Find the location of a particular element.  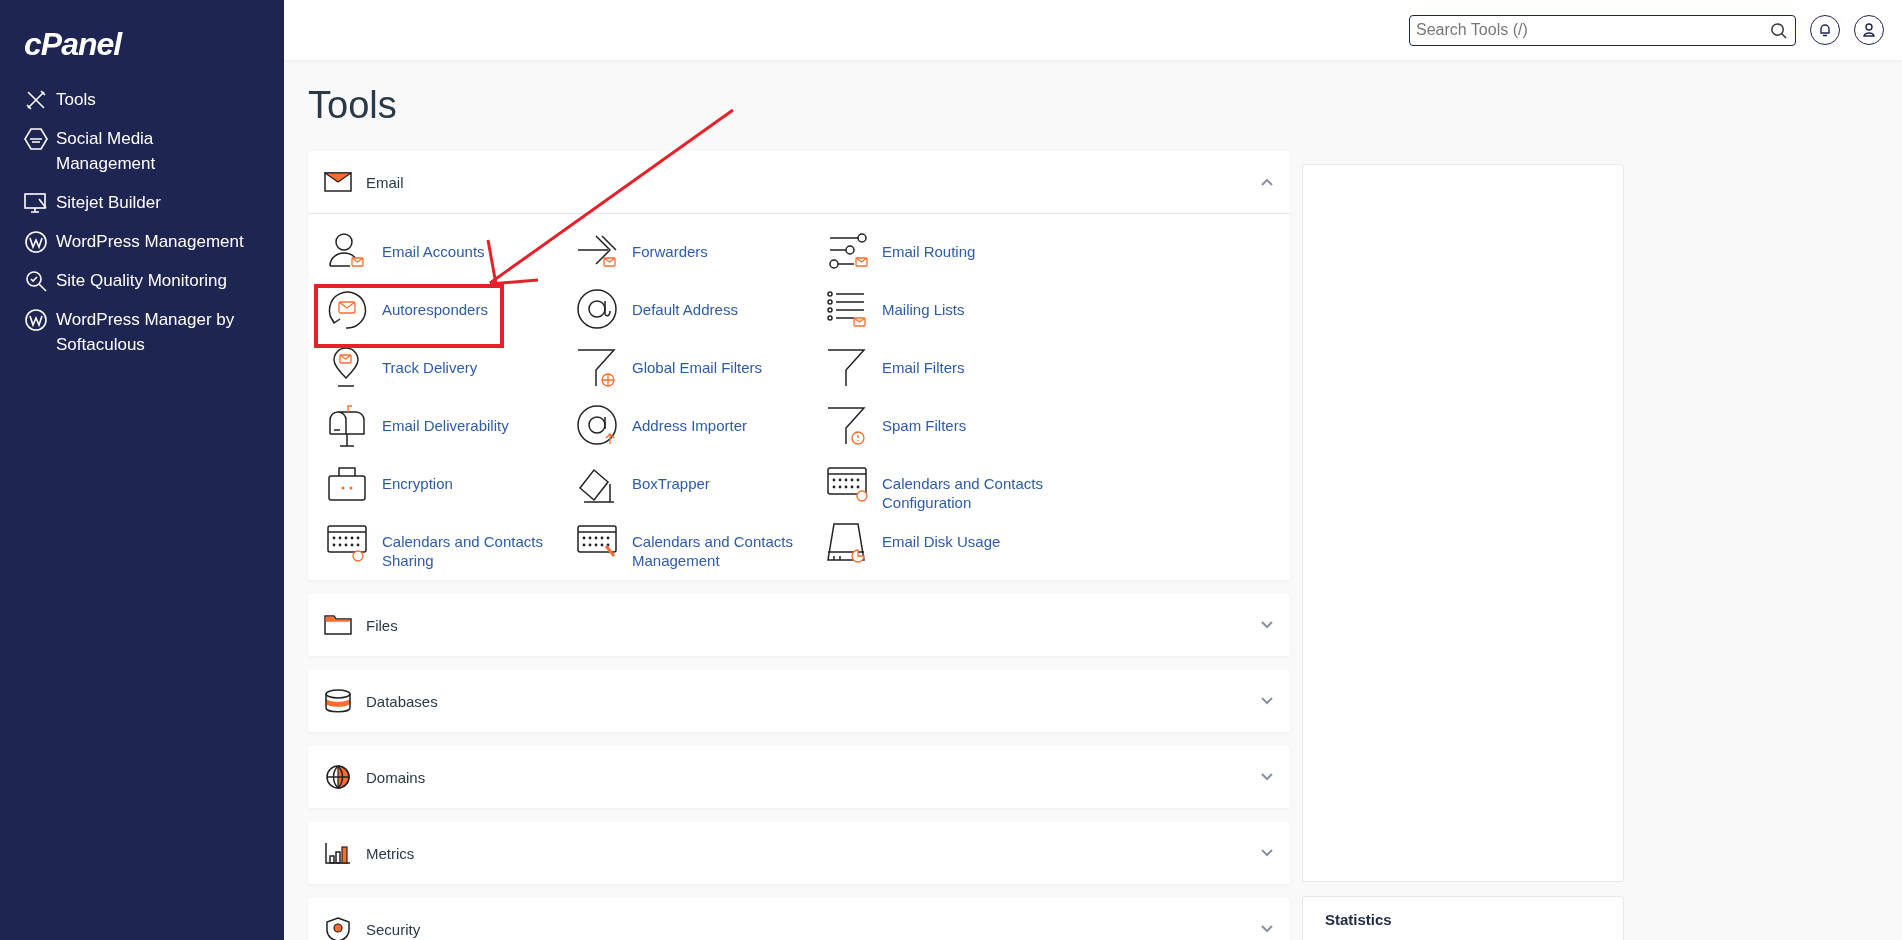

sidebar-item: Sitejet Builder is located at coordinates (108, 202).